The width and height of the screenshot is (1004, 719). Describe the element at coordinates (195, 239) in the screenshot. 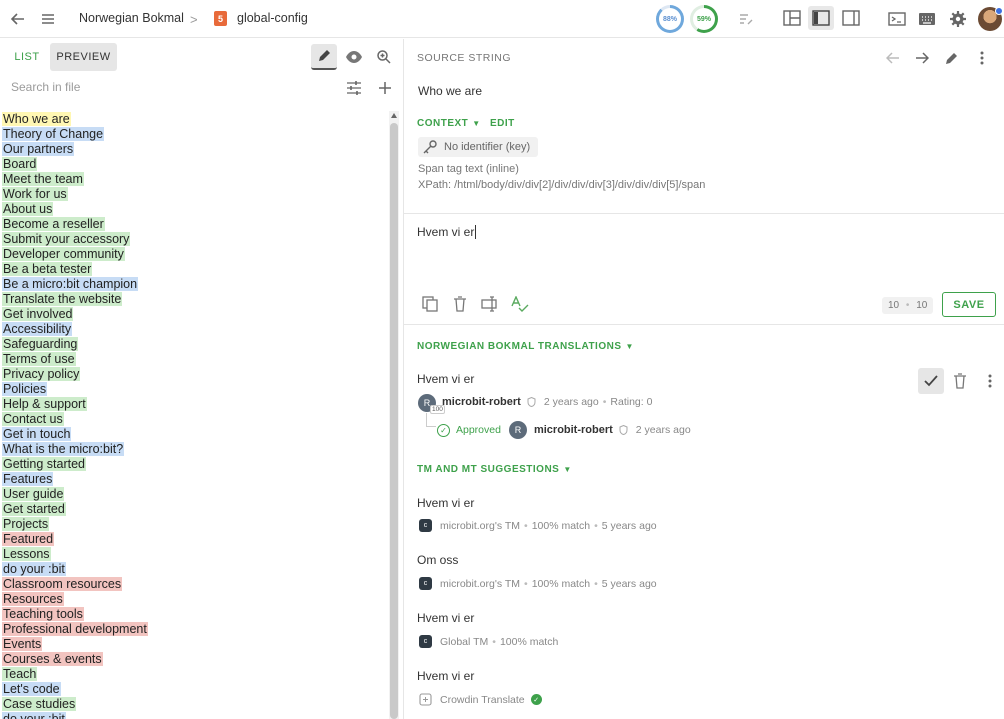

I see `string-list-item: Submit your accessory` at that location.